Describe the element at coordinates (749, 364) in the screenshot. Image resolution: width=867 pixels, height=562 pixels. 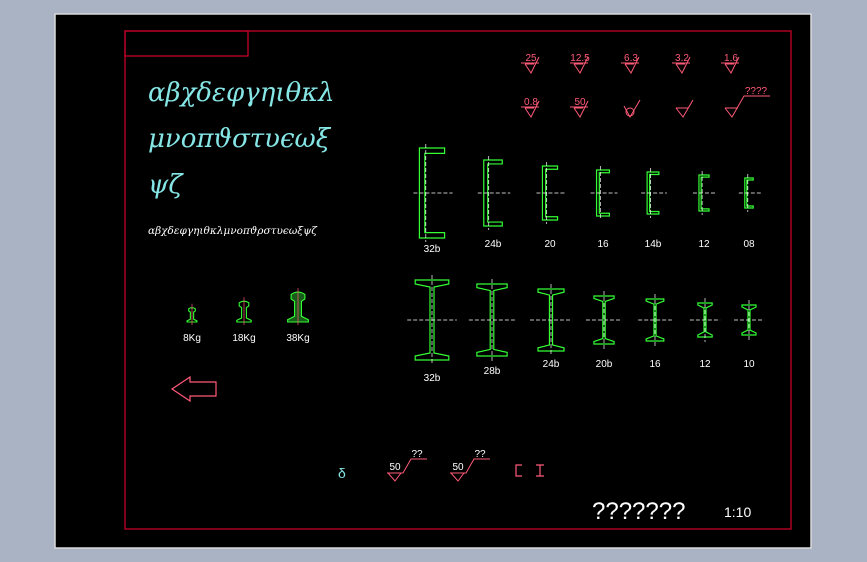
I see `ibeam-label-10: 10` at that location.